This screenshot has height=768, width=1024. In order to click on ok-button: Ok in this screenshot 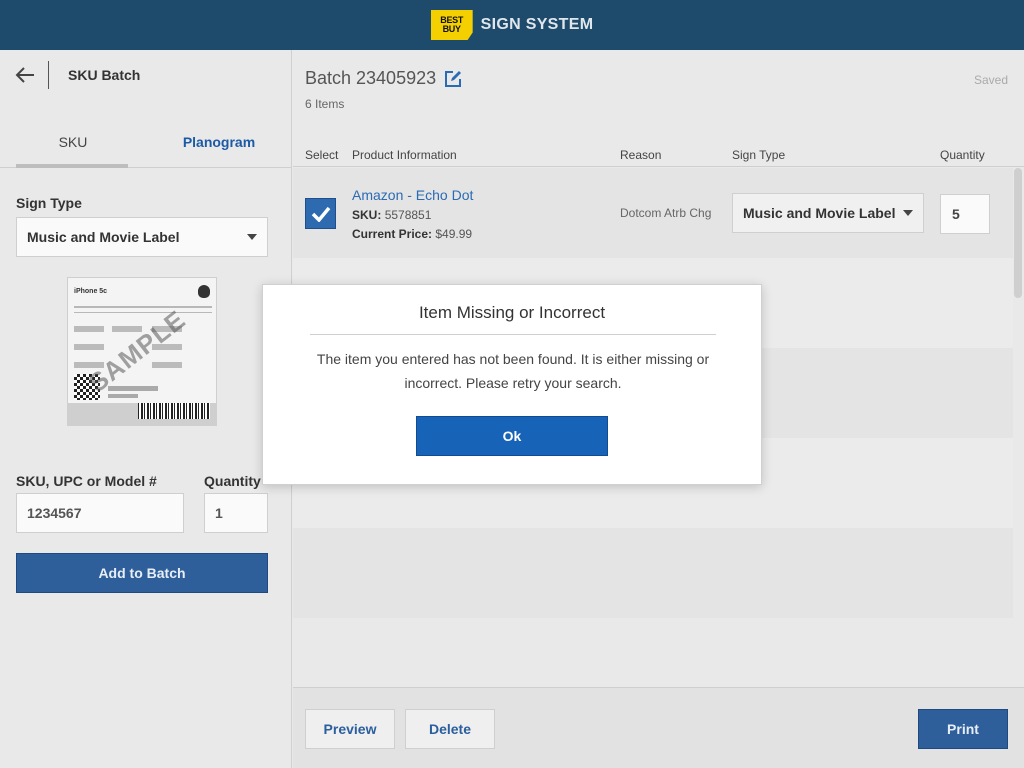, I will do `click(512, 436)`.